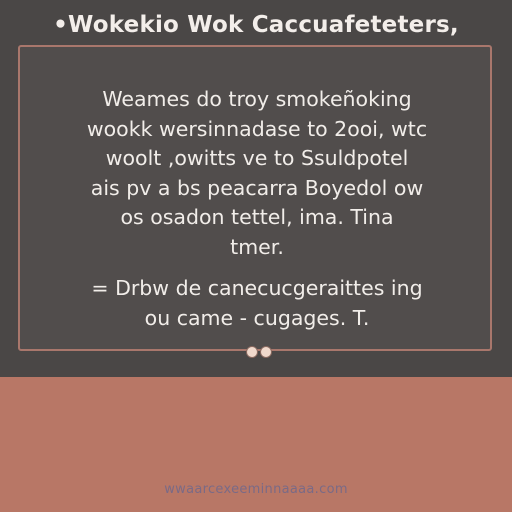 The image size is (512, 512). What do you see at coordinates (257, 246) in the screenshot?
I see `card-line: tmer.` at bounding box center [257, 246].